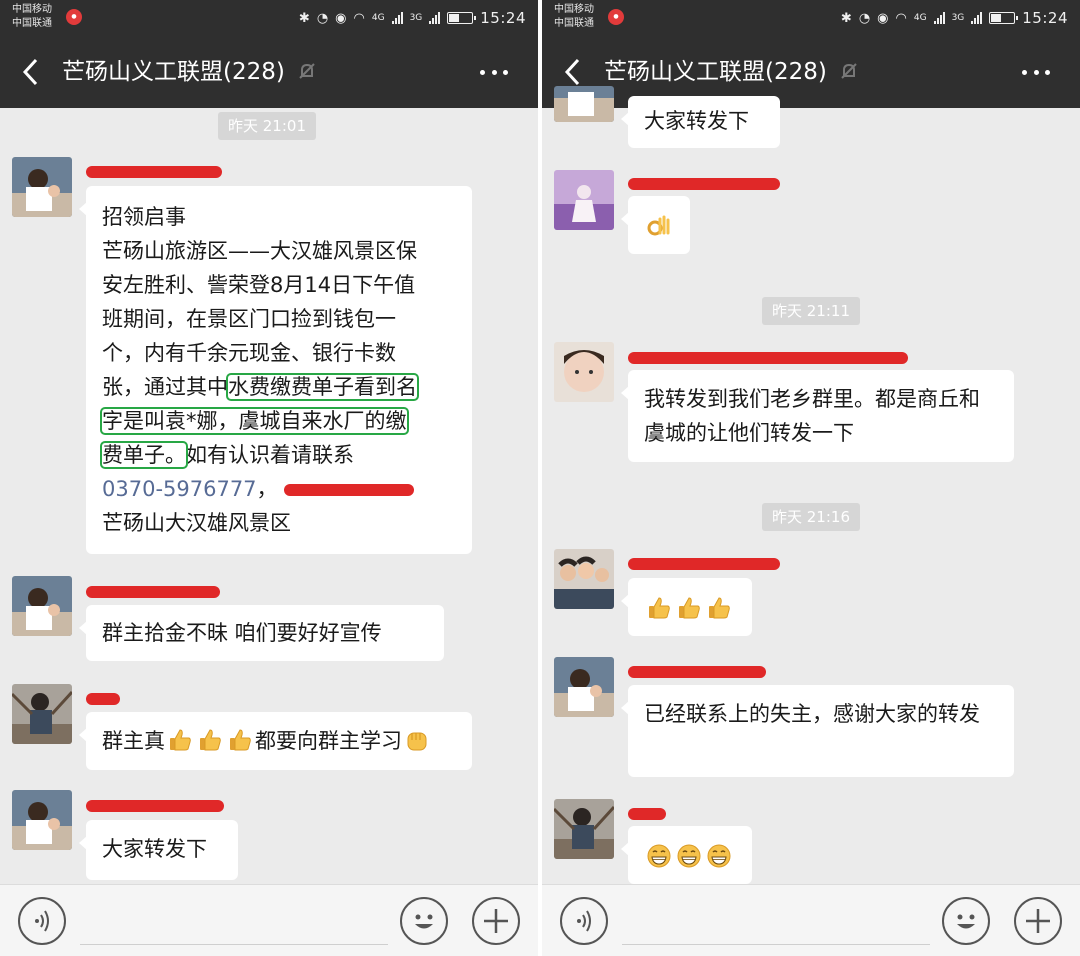 Image resolution: width=1080 pixels, height=956 pixels. I want to click on message-bubble: 已经联系上的失主，感谢大家的转发, so click(817, 731).